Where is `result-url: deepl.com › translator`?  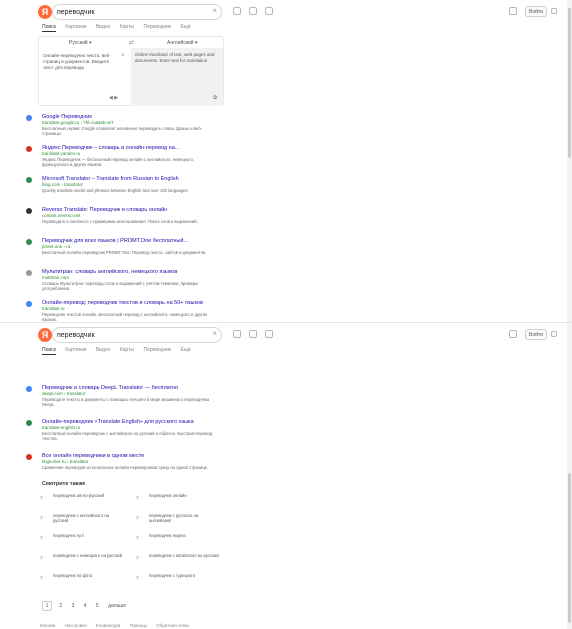
result-url: deepl.com › translator is located at coordinates (131, 393).